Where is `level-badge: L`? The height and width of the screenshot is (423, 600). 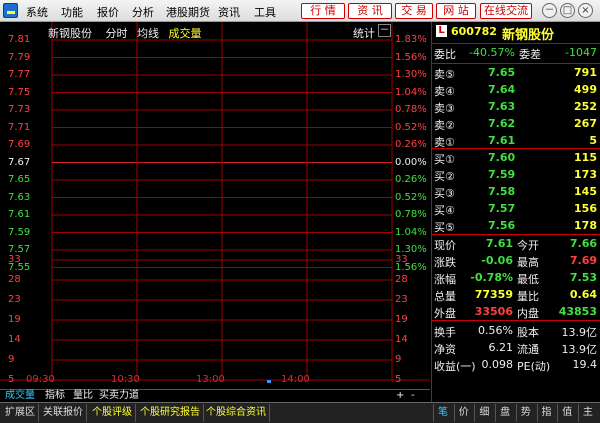
level-badge: L is located at coordinates (441, 31).